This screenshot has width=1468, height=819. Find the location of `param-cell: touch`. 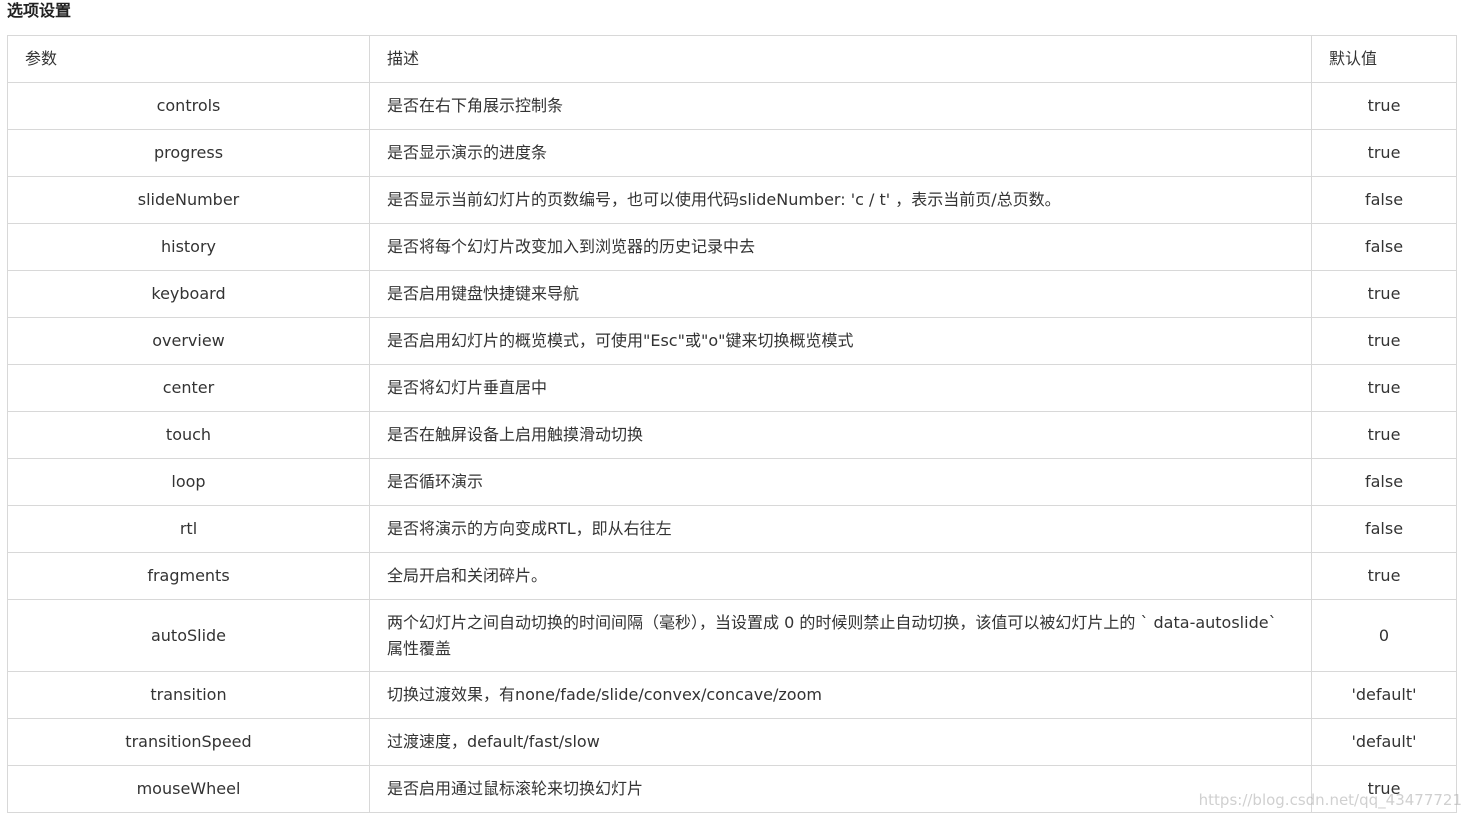

param-cell: touch is located at coordinates (188, 435).